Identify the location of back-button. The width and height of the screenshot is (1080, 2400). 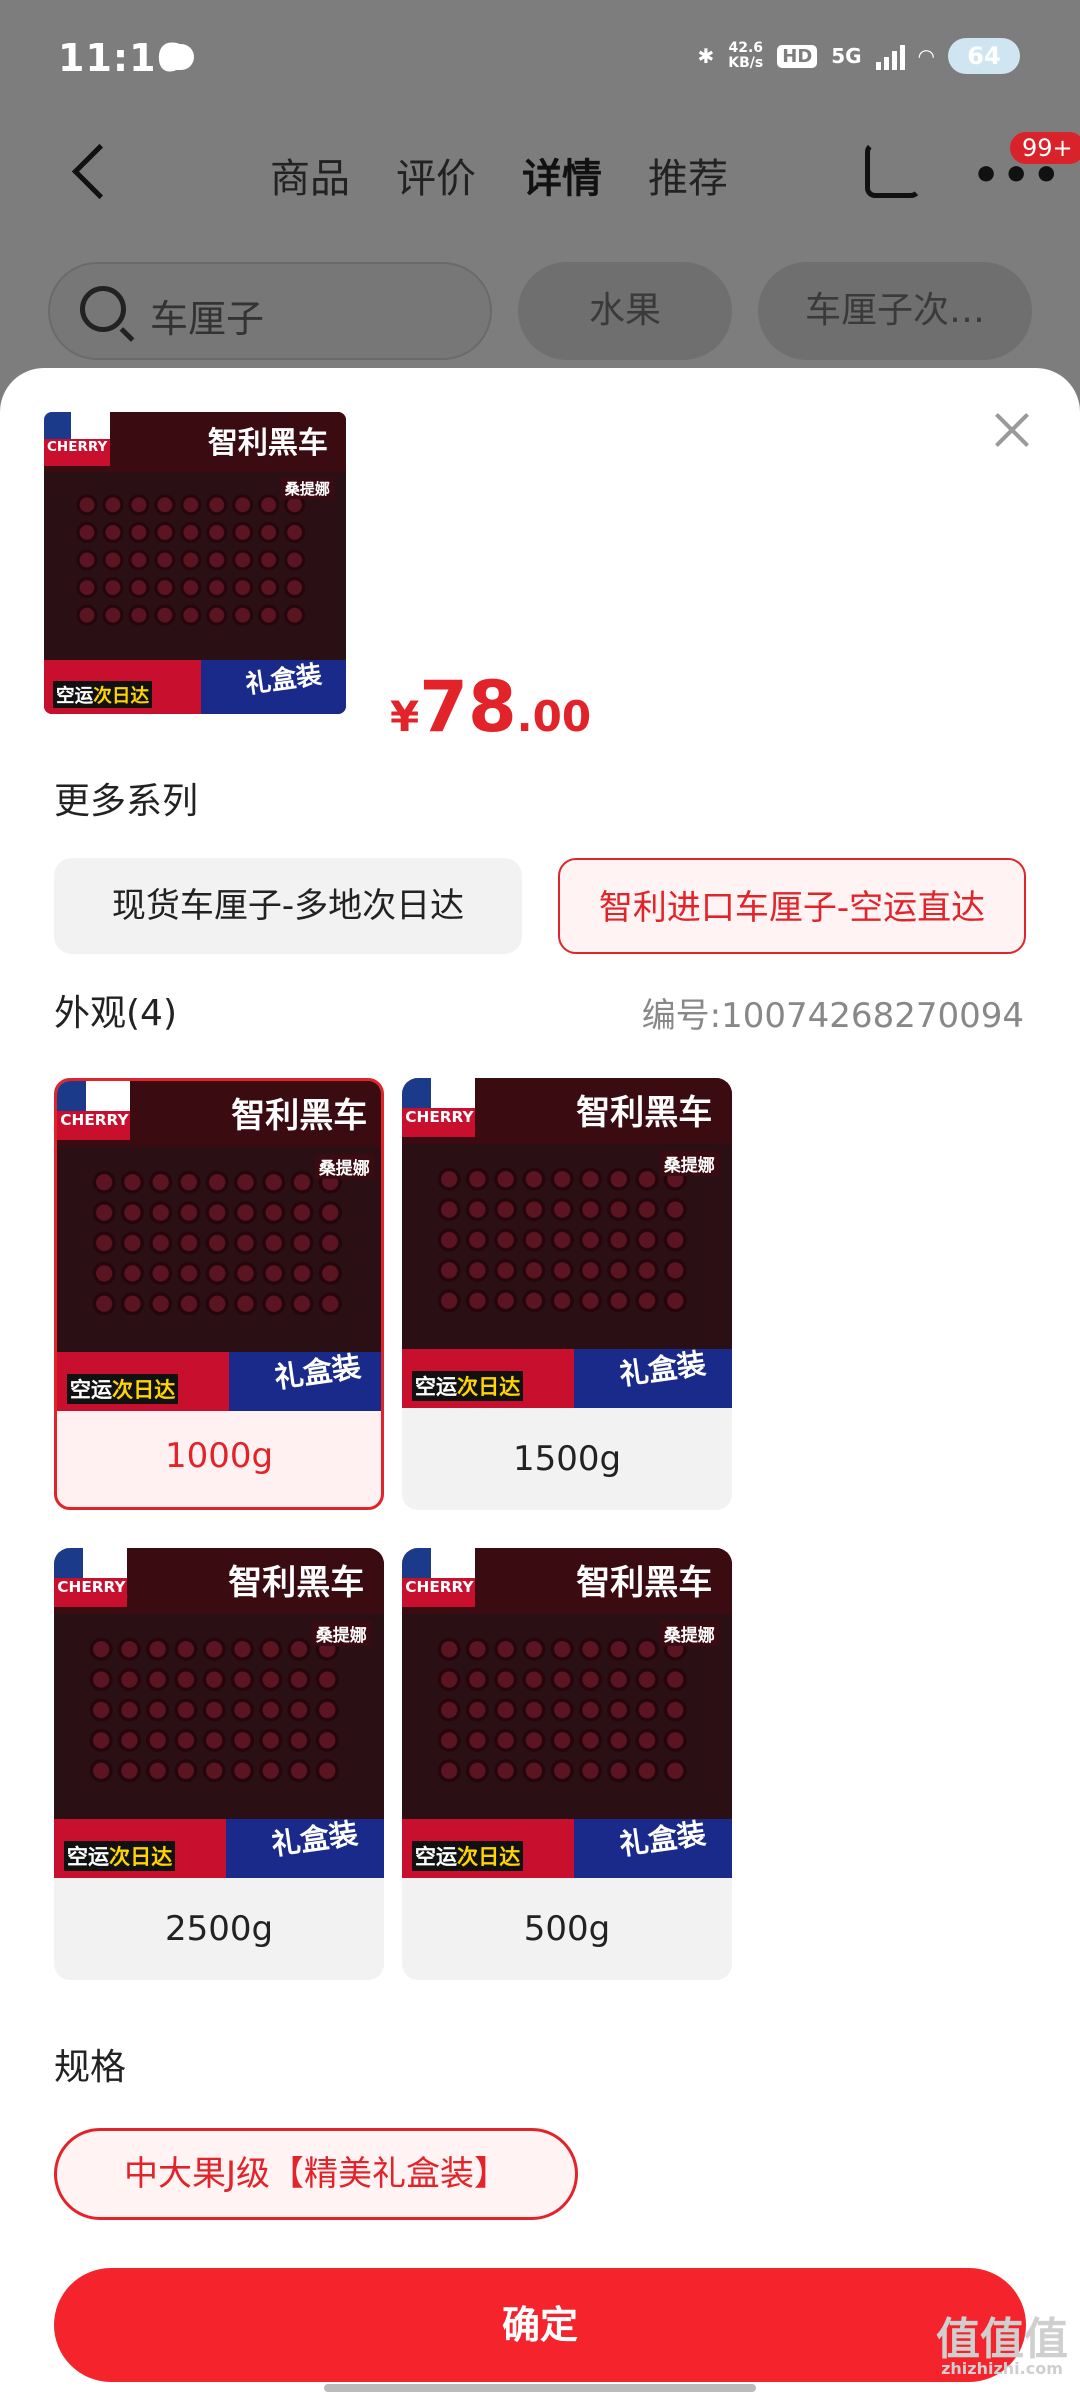
(92, 172).